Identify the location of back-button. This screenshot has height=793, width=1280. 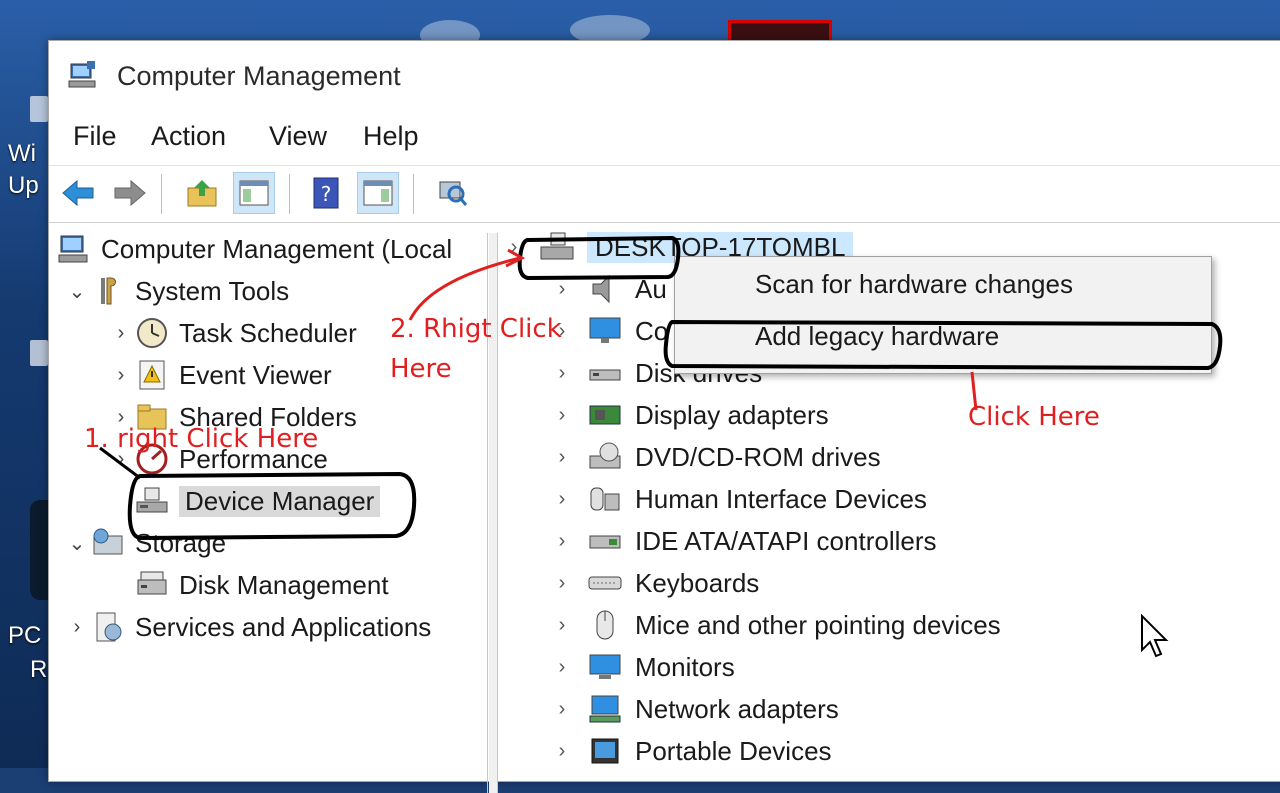
(78, 193).